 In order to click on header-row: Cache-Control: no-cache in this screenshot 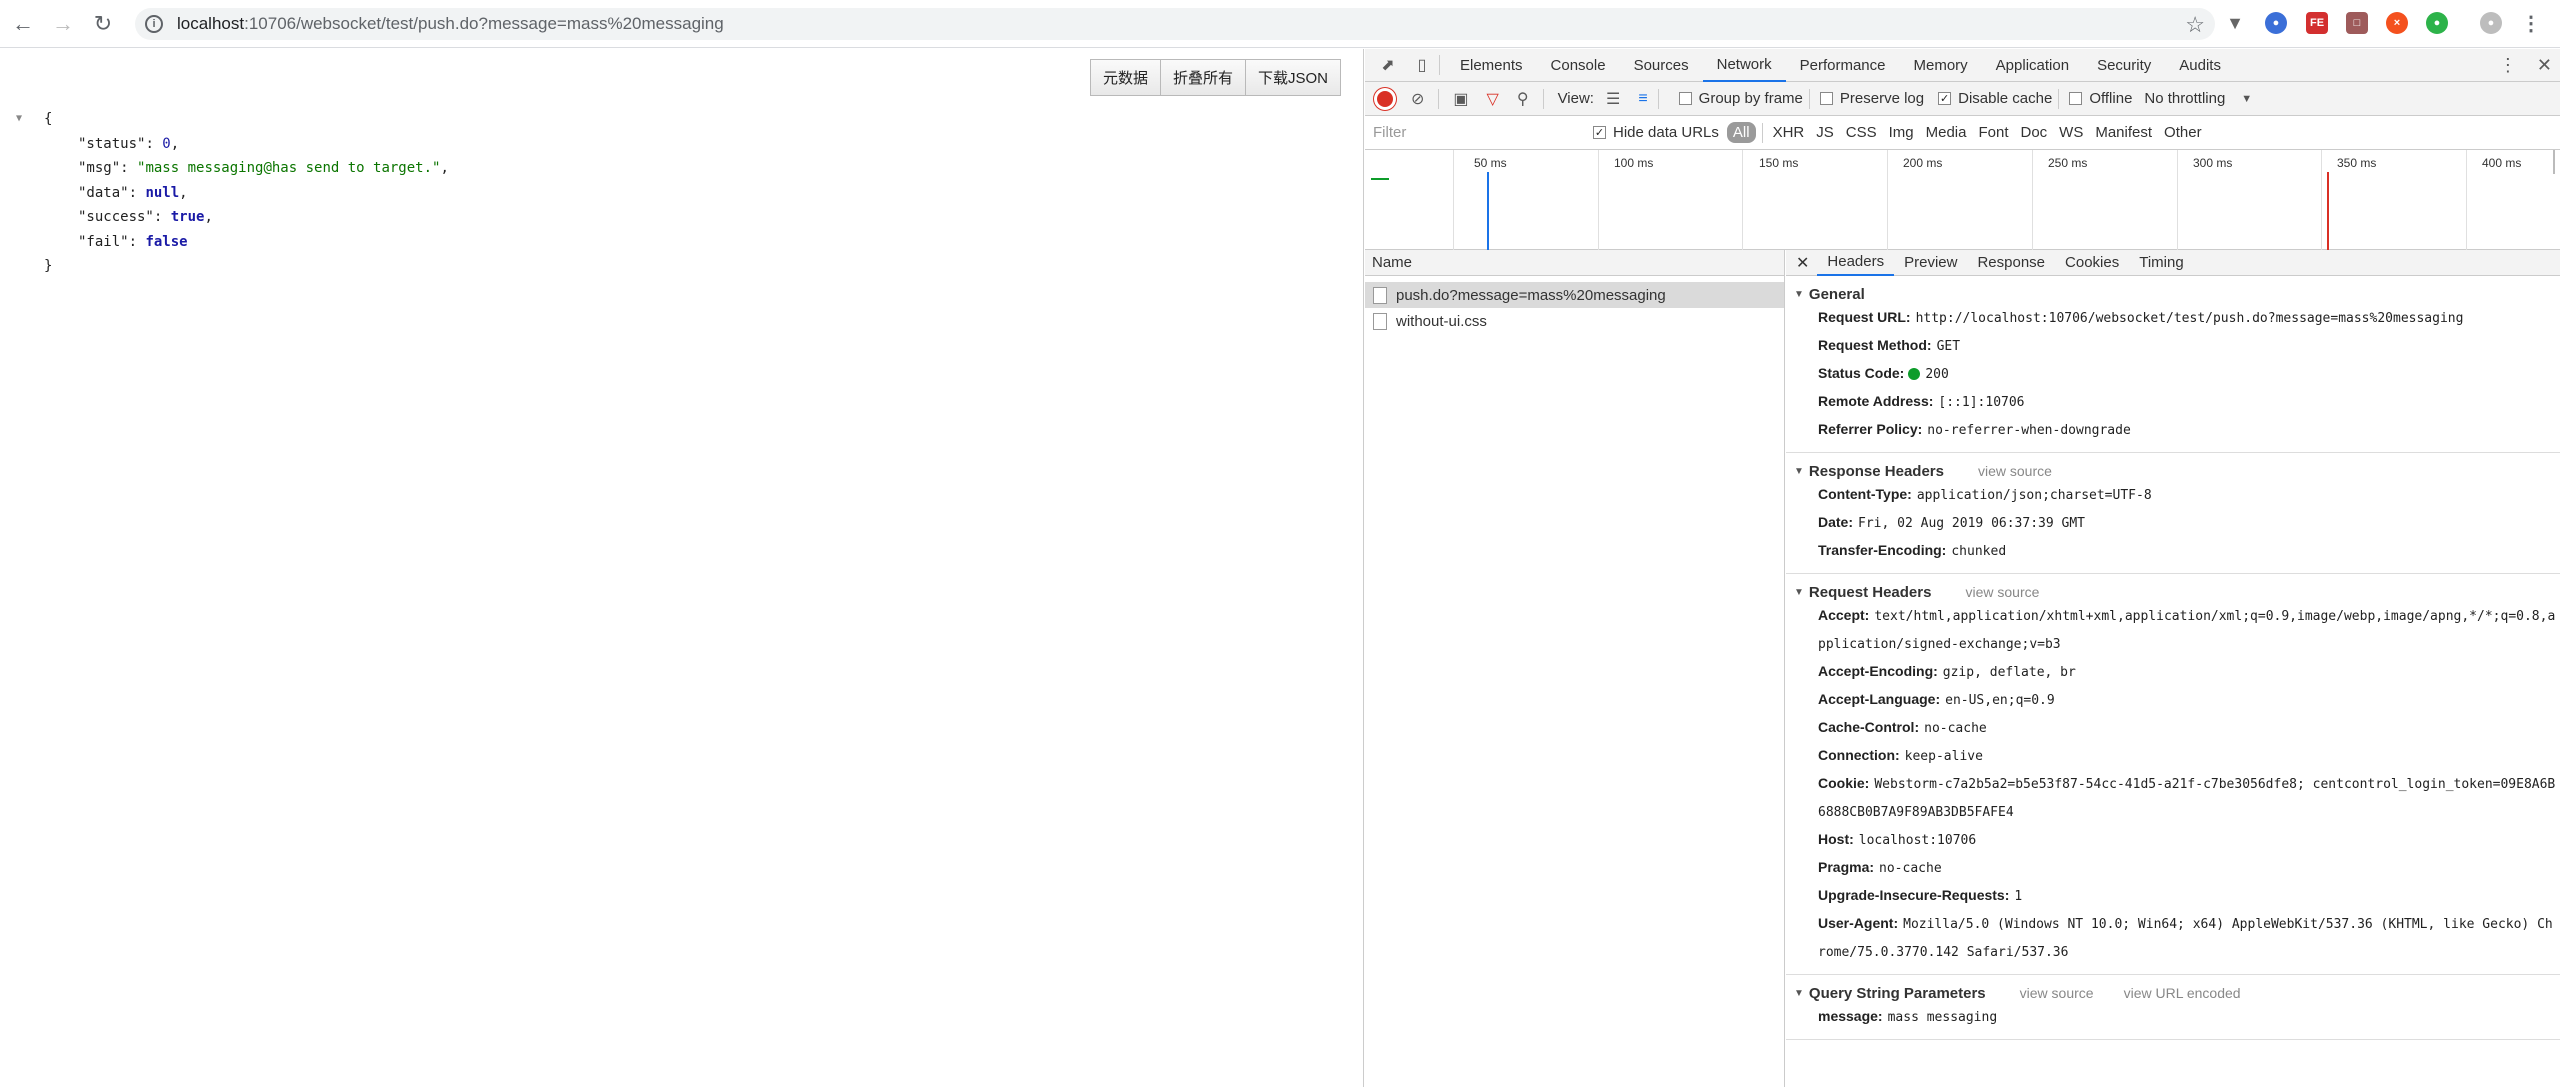, I will do `click(1902, 727)`.